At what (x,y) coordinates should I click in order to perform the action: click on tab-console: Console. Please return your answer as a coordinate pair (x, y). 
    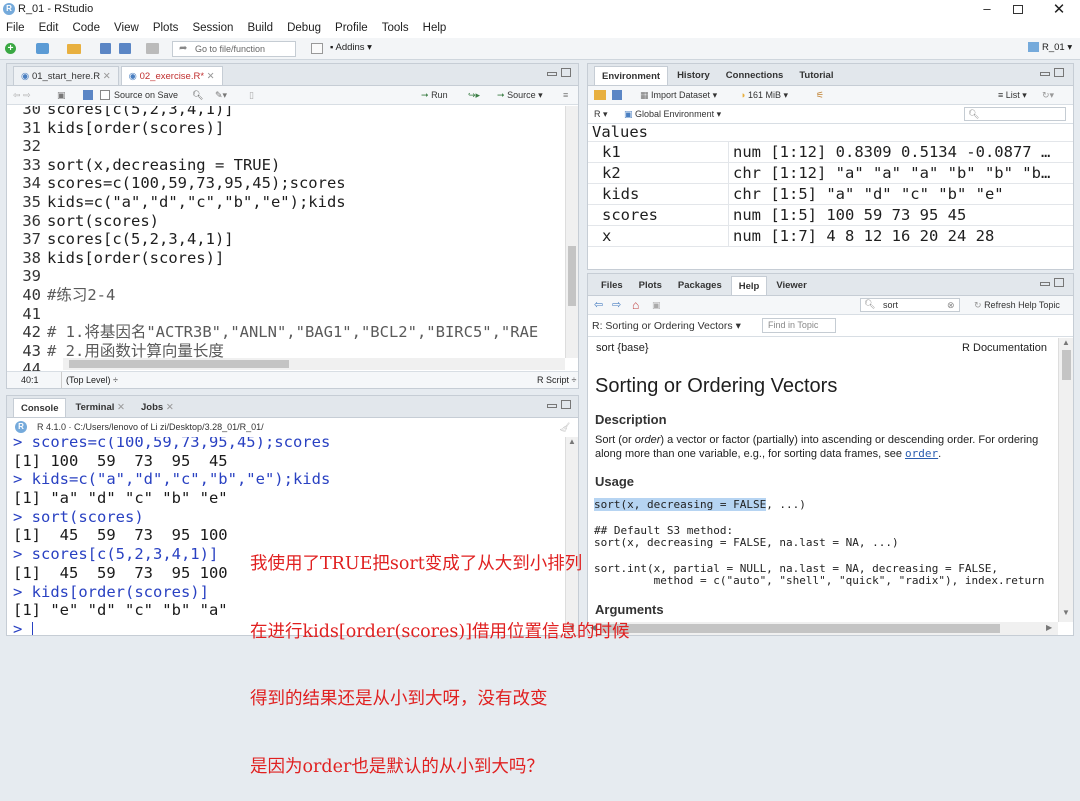
    Looking at the image, I should click on (40, 407).